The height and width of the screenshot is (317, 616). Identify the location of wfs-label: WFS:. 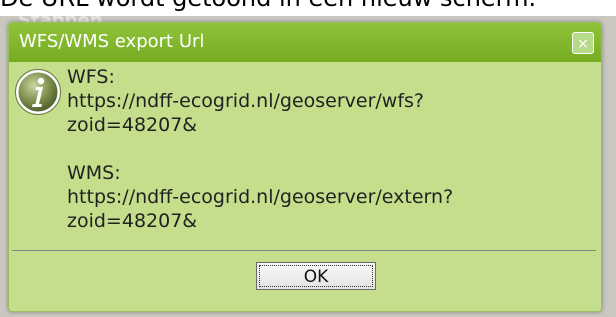
(91, 77).